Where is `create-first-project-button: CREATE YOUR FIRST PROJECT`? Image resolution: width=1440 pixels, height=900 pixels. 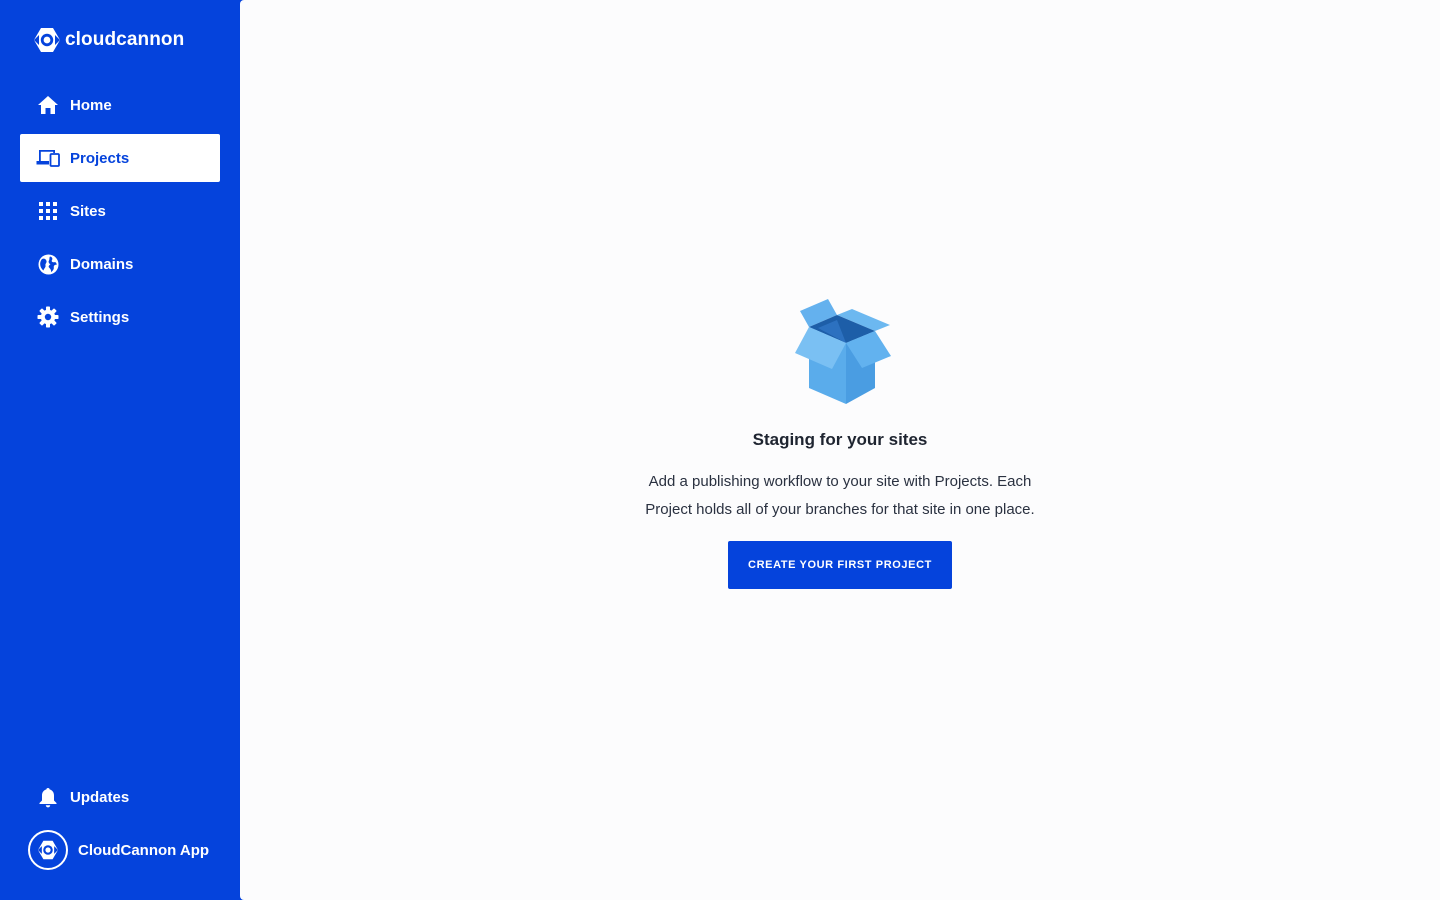
create-first-project-button: CREATE YOUR FIRST PROJECT is located at coordinates (840, 565).